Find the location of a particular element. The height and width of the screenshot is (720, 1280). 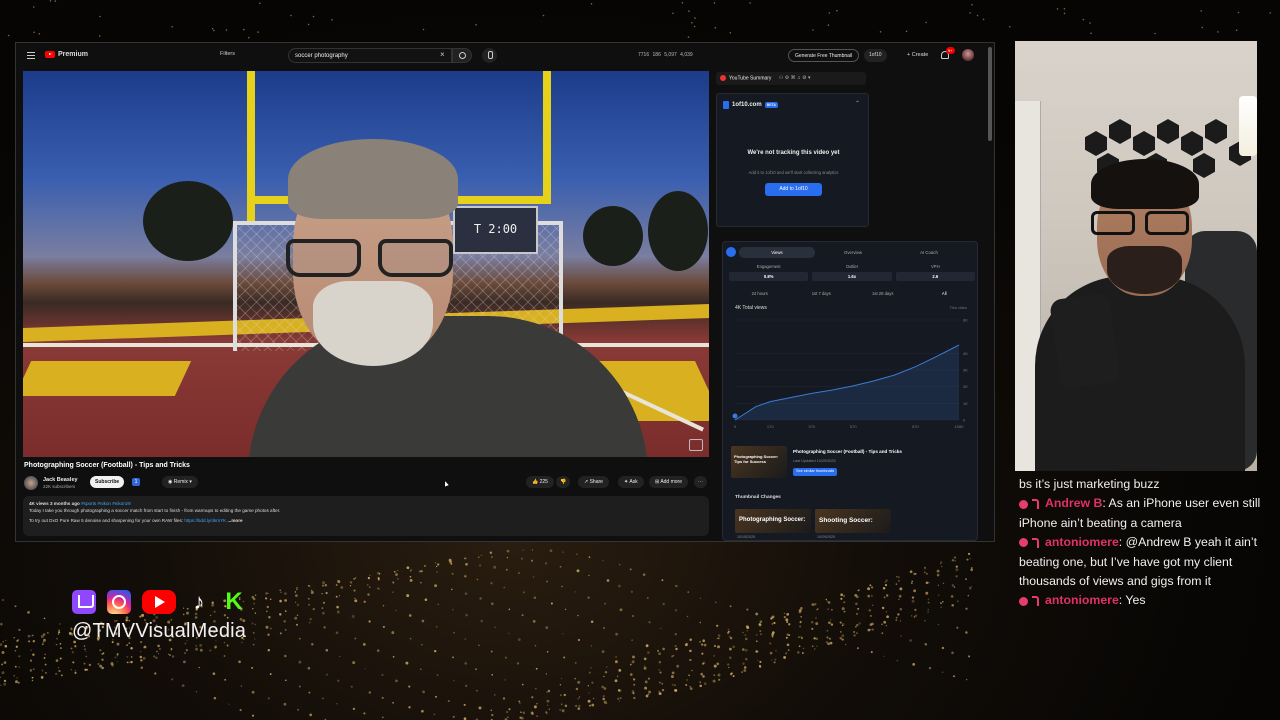

presenter is located at coordinates (438, 294).